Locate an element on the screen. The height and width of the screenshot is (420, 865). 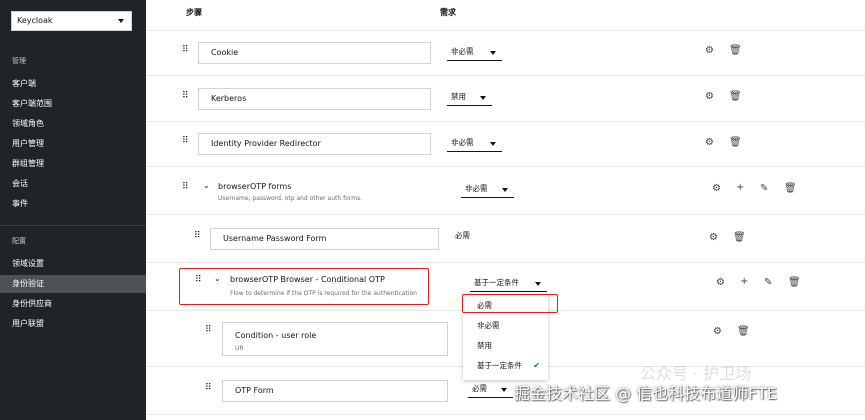
requirement-dropdown-cookie: 非必需 is located at coordinates (474, 53).